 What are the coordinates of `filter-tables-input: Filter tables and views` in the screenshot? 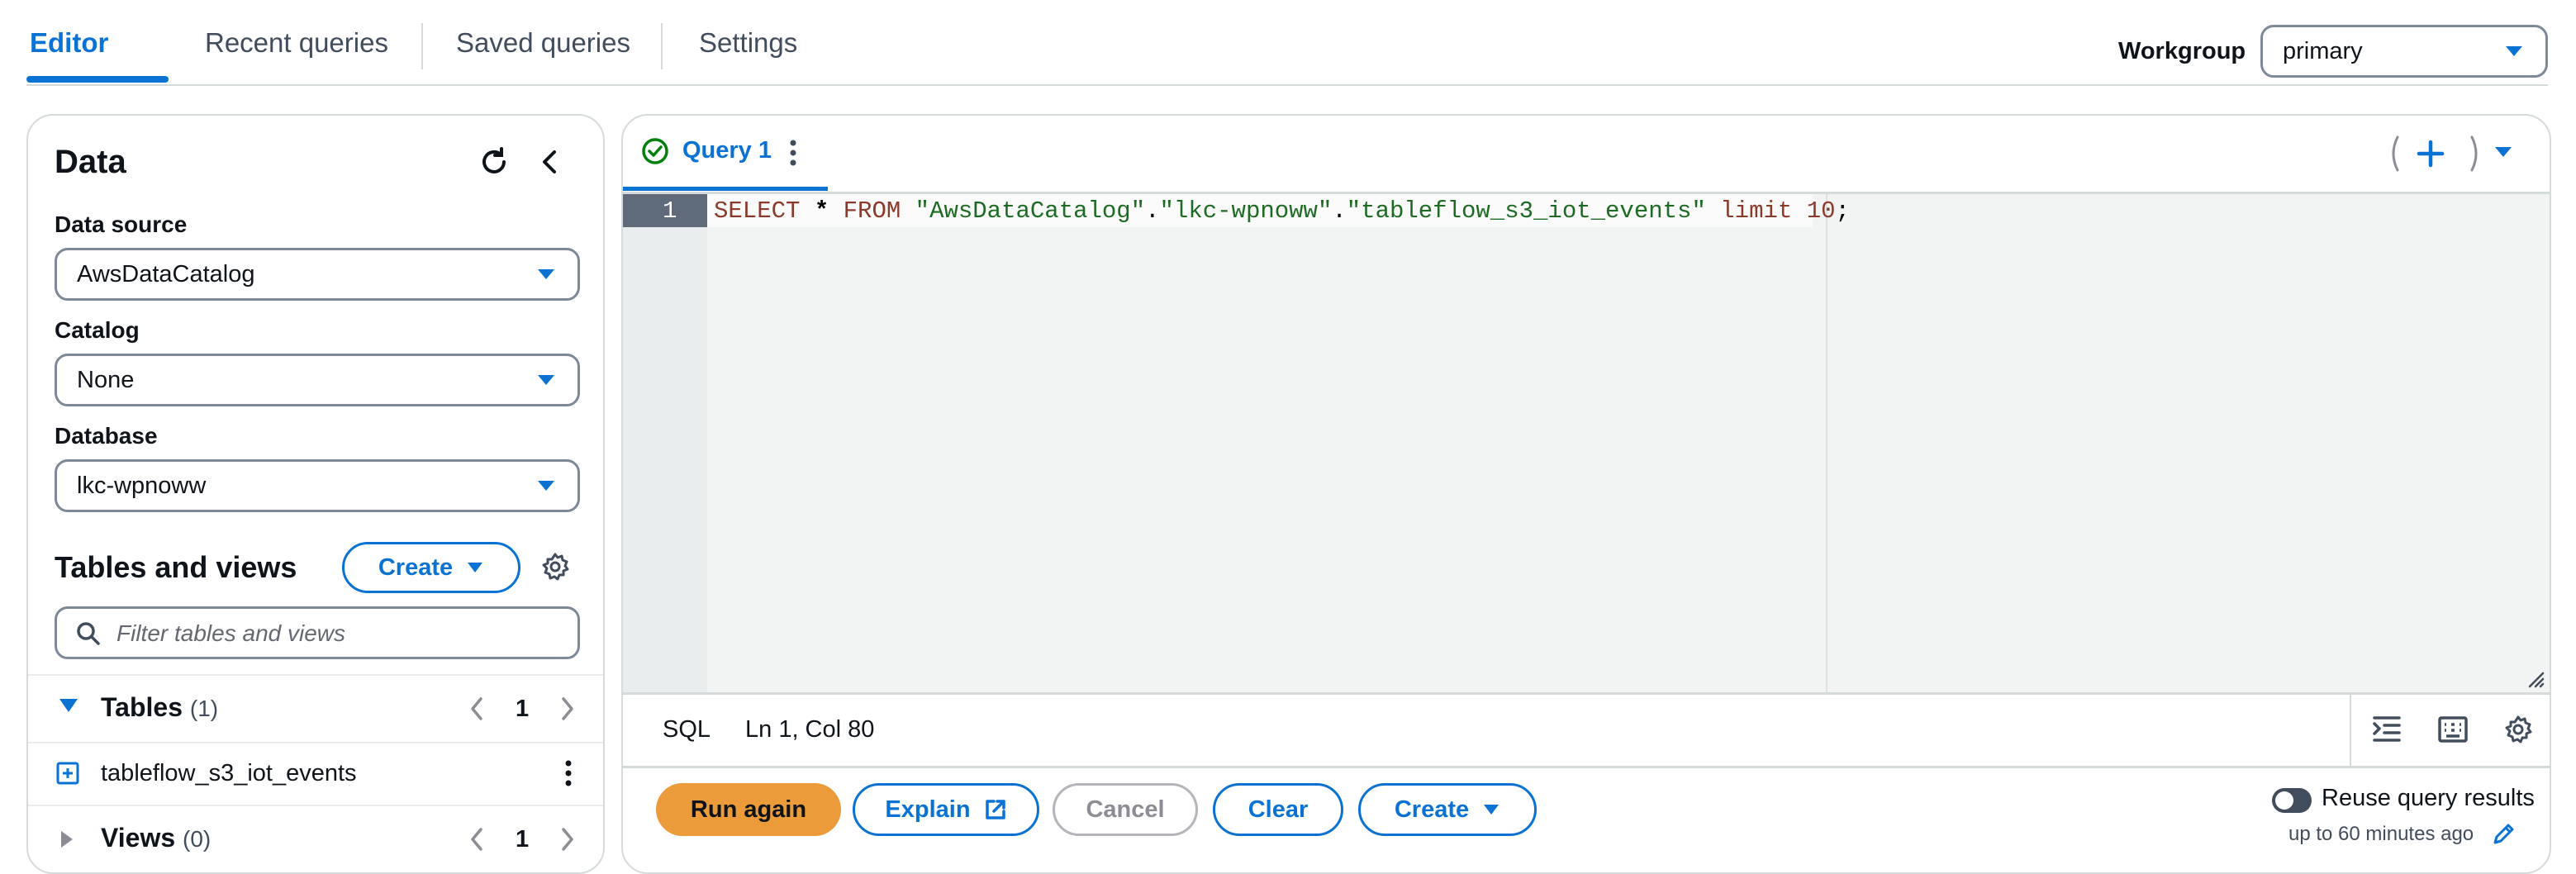 It's located at (317, 632).